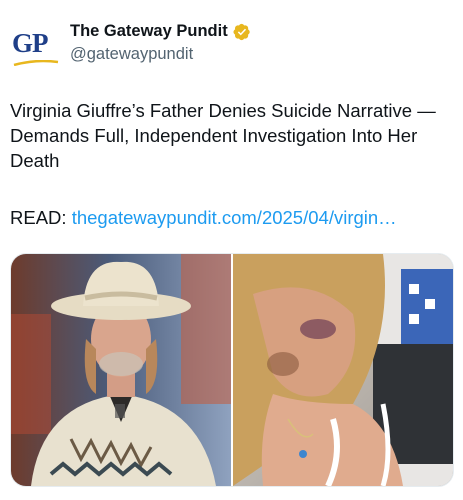  I want to click on display-name: The Gateway Pundit, so click(149, 31).